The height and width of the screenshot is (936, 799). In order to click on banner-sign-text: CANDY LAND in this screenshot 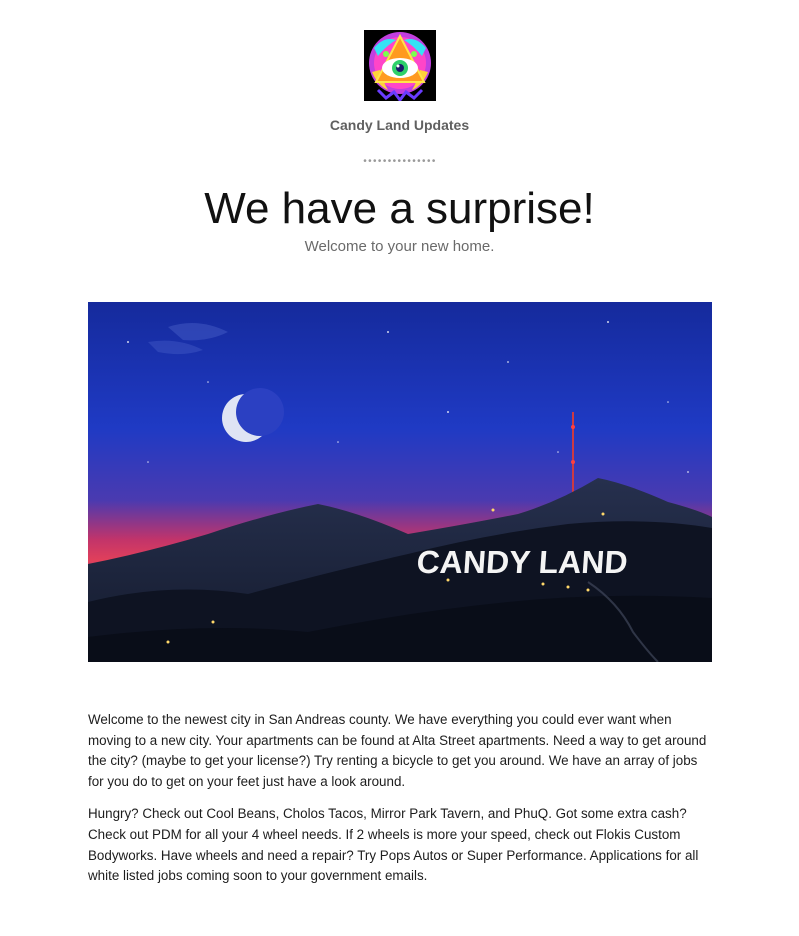, I will do `click(522, 562)`.